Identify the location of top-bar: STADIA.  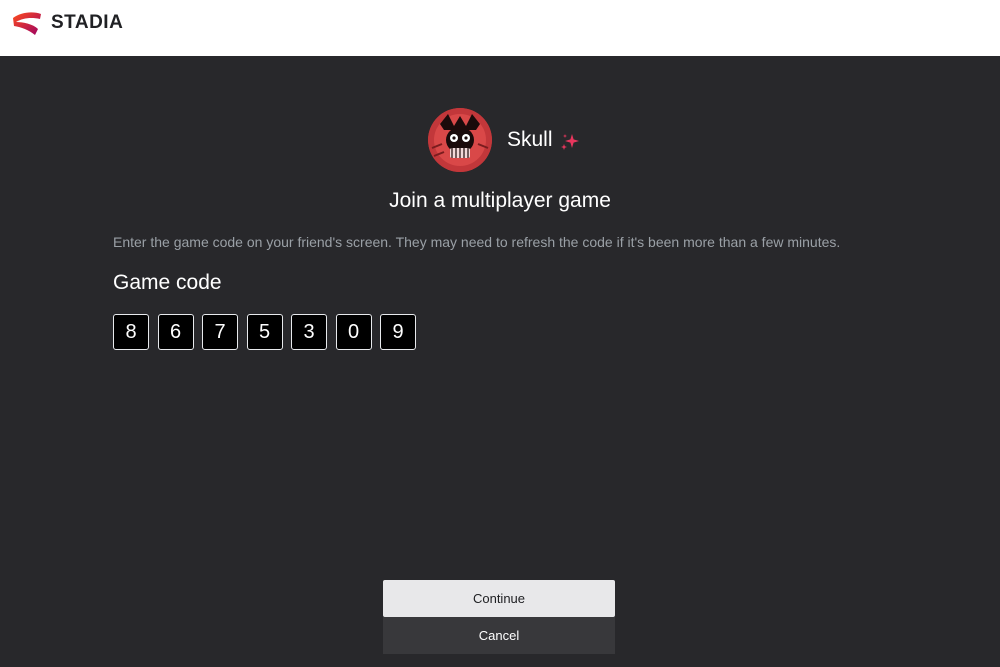
(500, 28).